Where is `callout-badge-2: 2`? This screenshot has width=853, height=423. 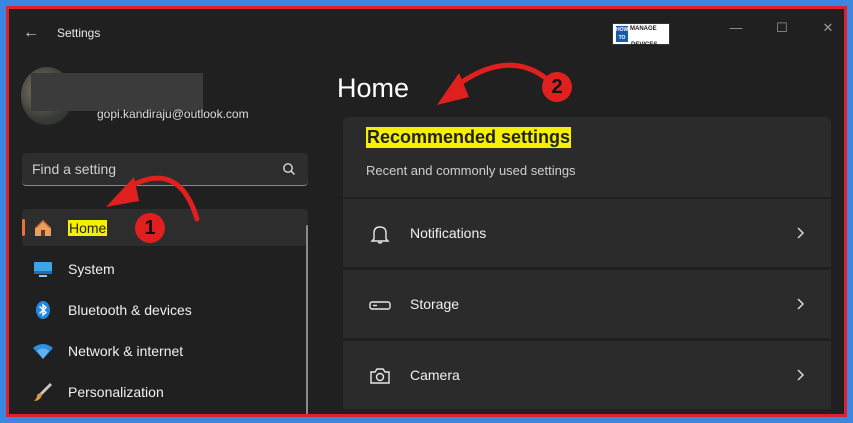 callout-badge-2: 2 is located at coordinates (557, 87).